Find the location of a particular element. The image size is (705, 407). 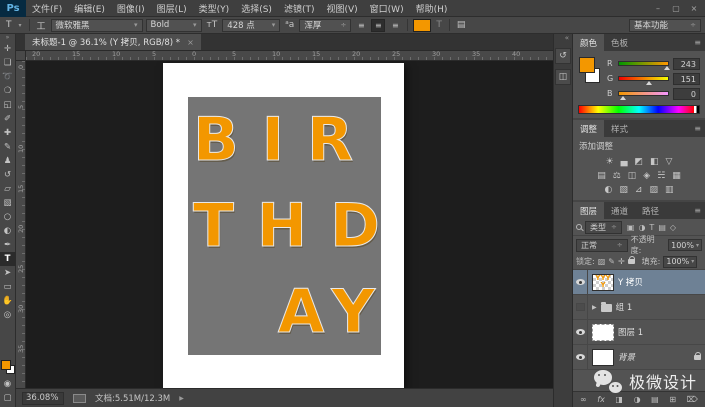

group-expand-icon: ▶ is located at coordinates (594, 307).